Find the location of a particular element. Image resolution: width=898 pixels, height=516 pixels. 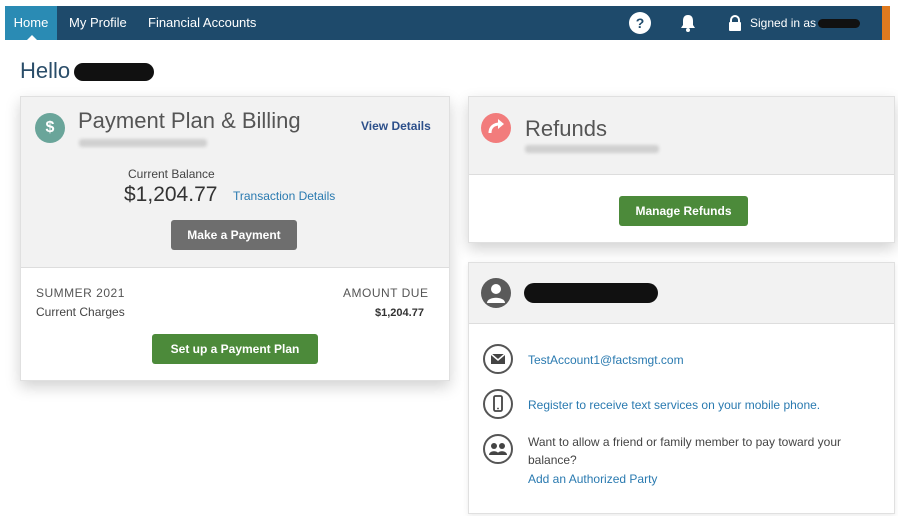

redacted-name is located at coordinates (114, 72).